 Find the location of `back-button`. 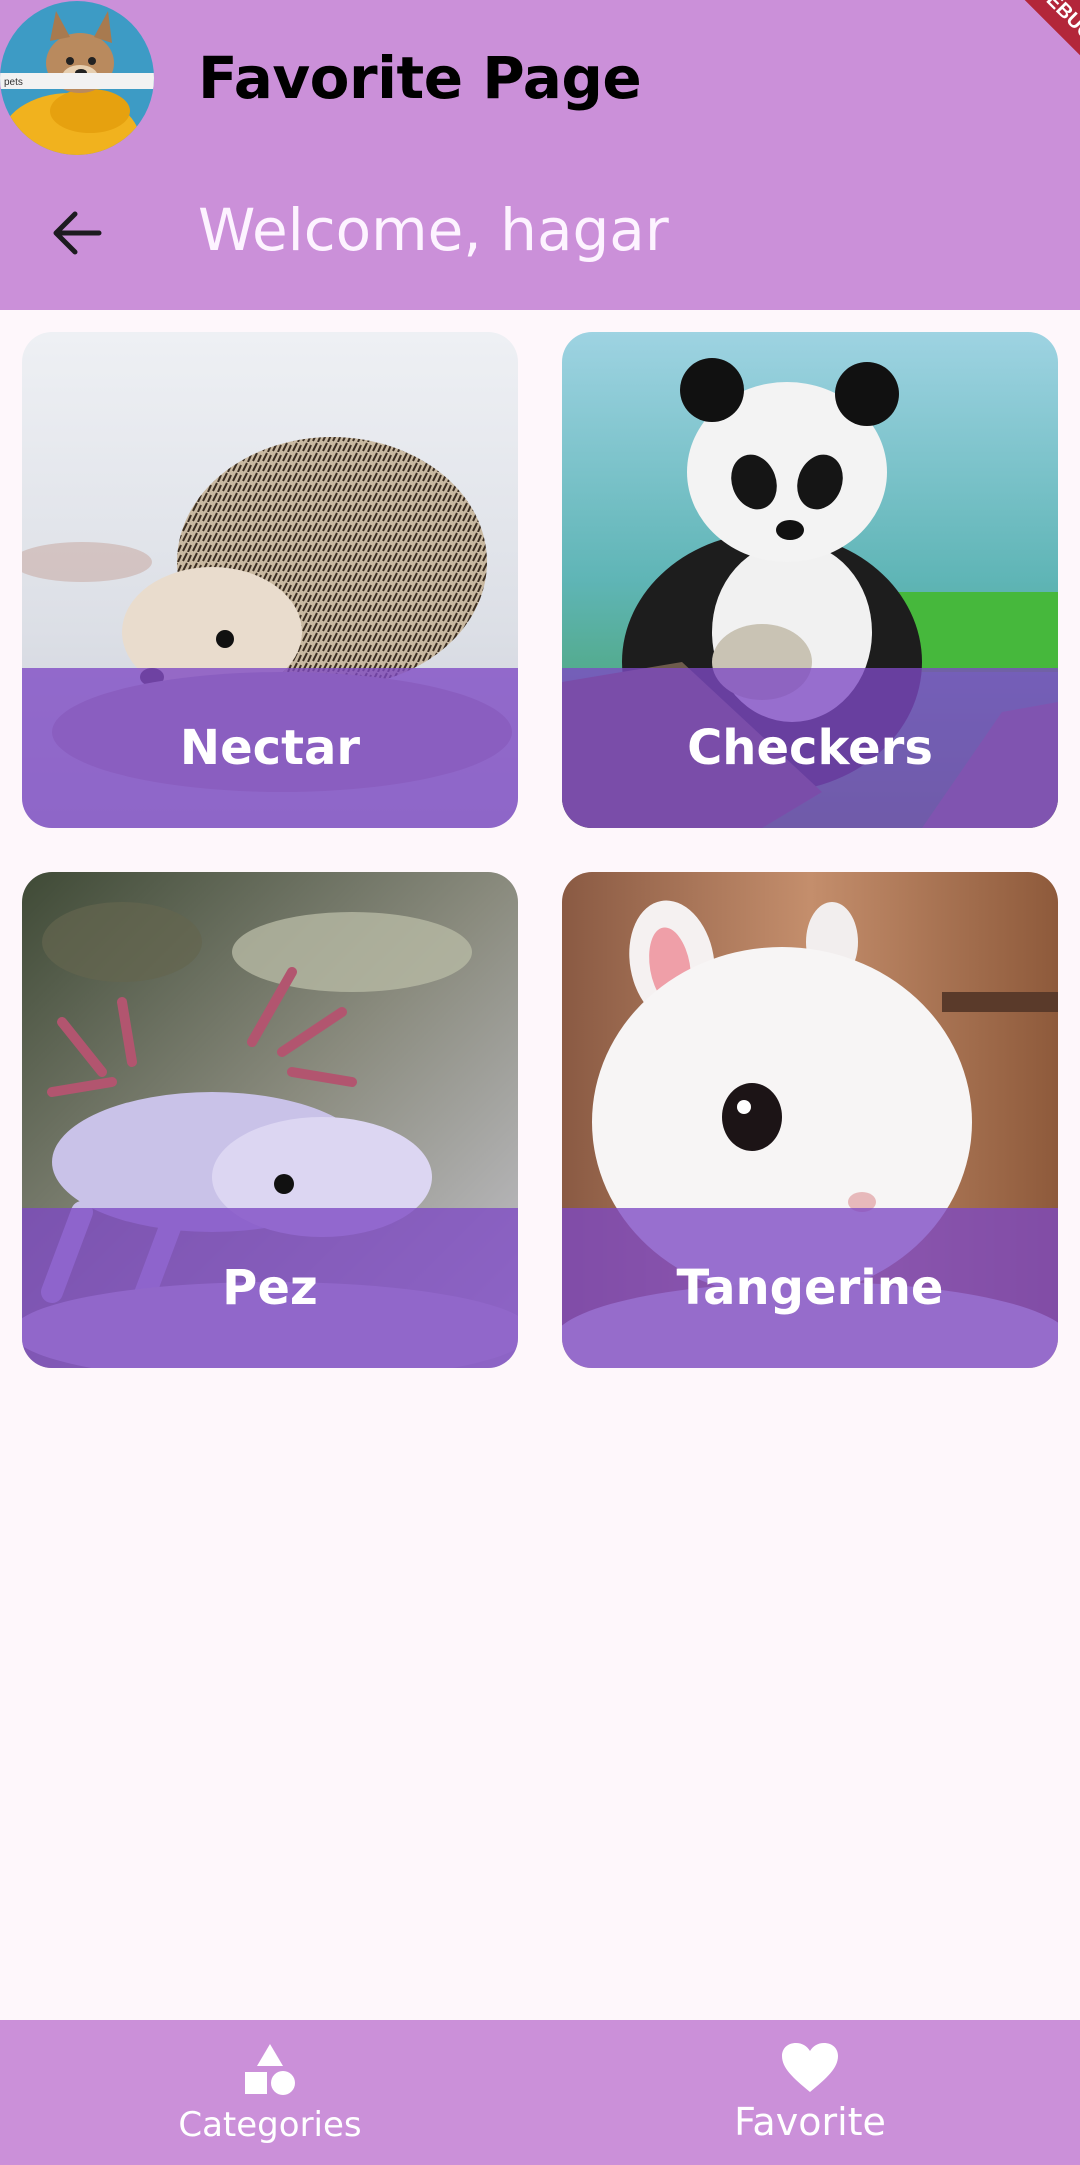

back-button is located at coordinates (77, 233).